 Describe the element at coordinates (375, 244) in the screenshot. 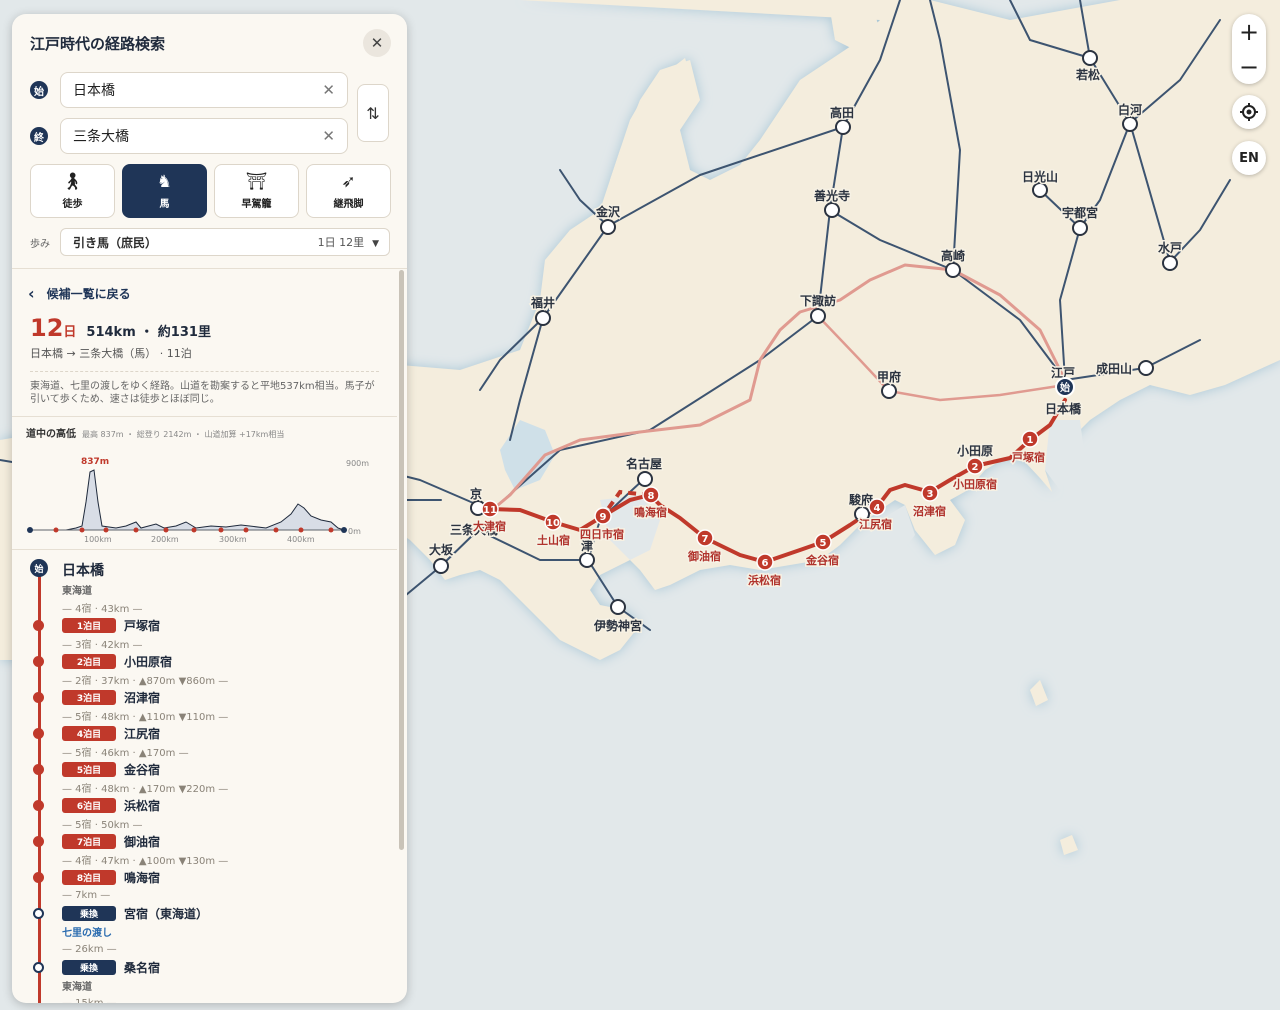

I see `chevron-down-icon: ▼` at that location.